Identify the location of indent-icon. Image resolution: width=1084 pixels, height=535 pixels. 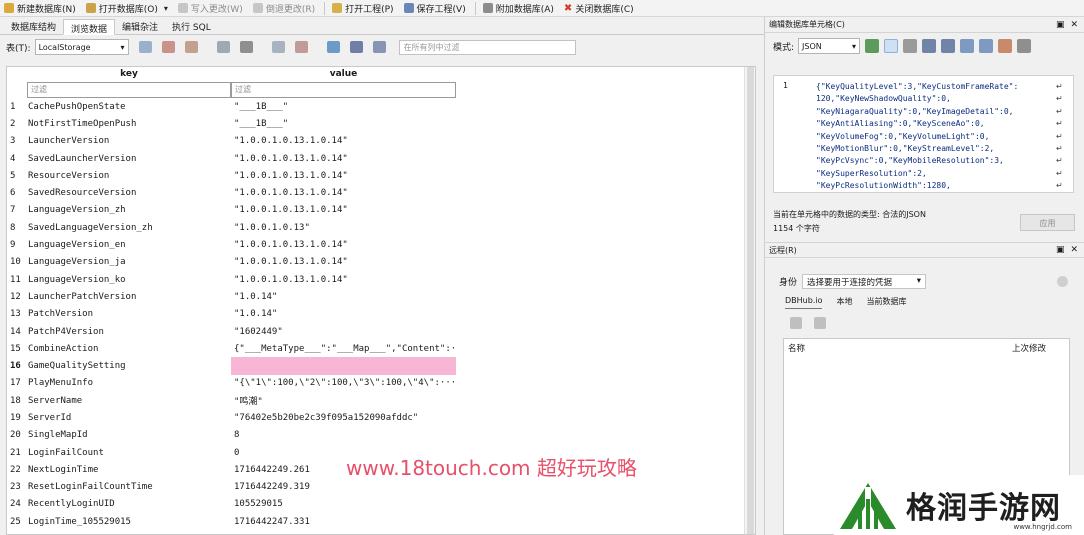
(910, 46).